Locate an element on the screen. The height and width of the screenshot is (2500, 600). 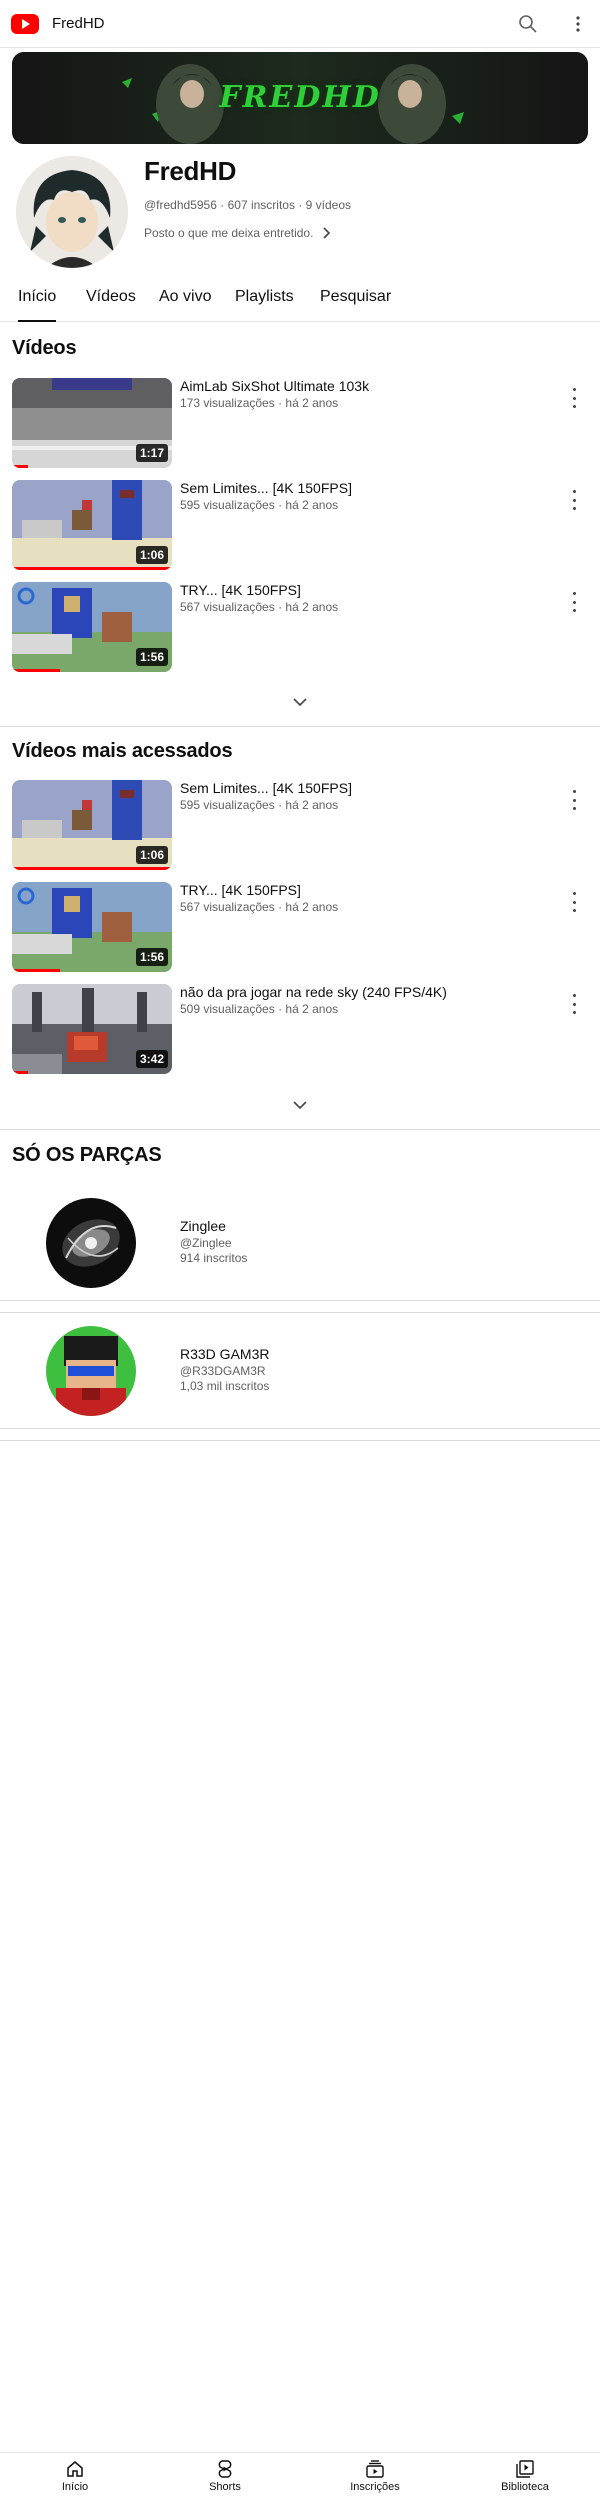
featured-section-title: SÓ OS PARÇAS is located at coordinates (87, 1155).